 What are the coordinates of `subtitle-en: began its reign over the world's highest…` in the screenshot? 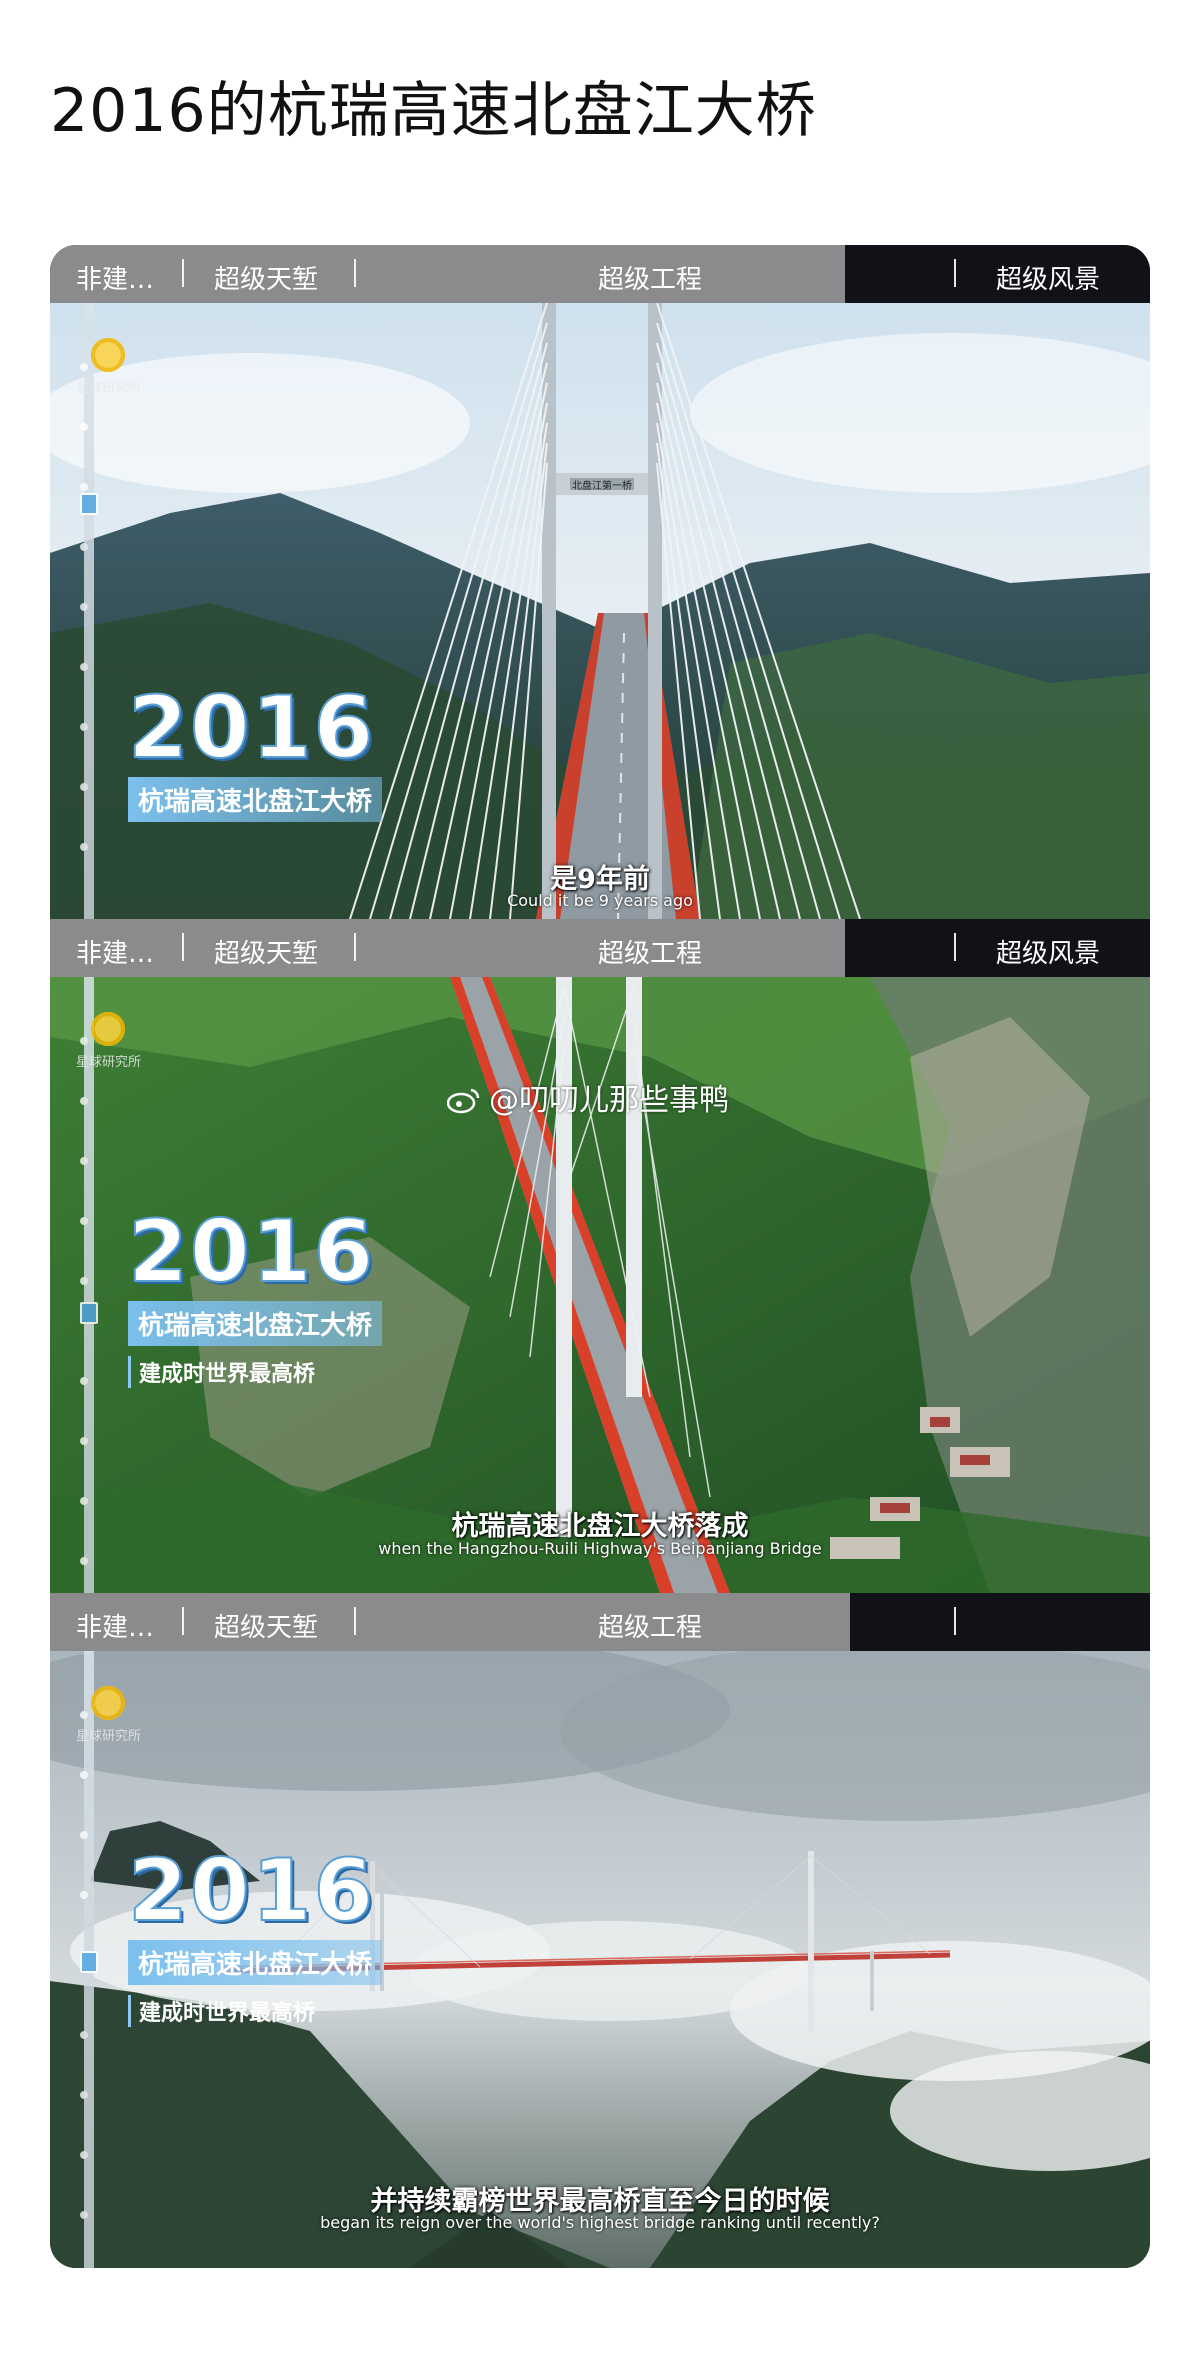 It's located at (600, 2222).